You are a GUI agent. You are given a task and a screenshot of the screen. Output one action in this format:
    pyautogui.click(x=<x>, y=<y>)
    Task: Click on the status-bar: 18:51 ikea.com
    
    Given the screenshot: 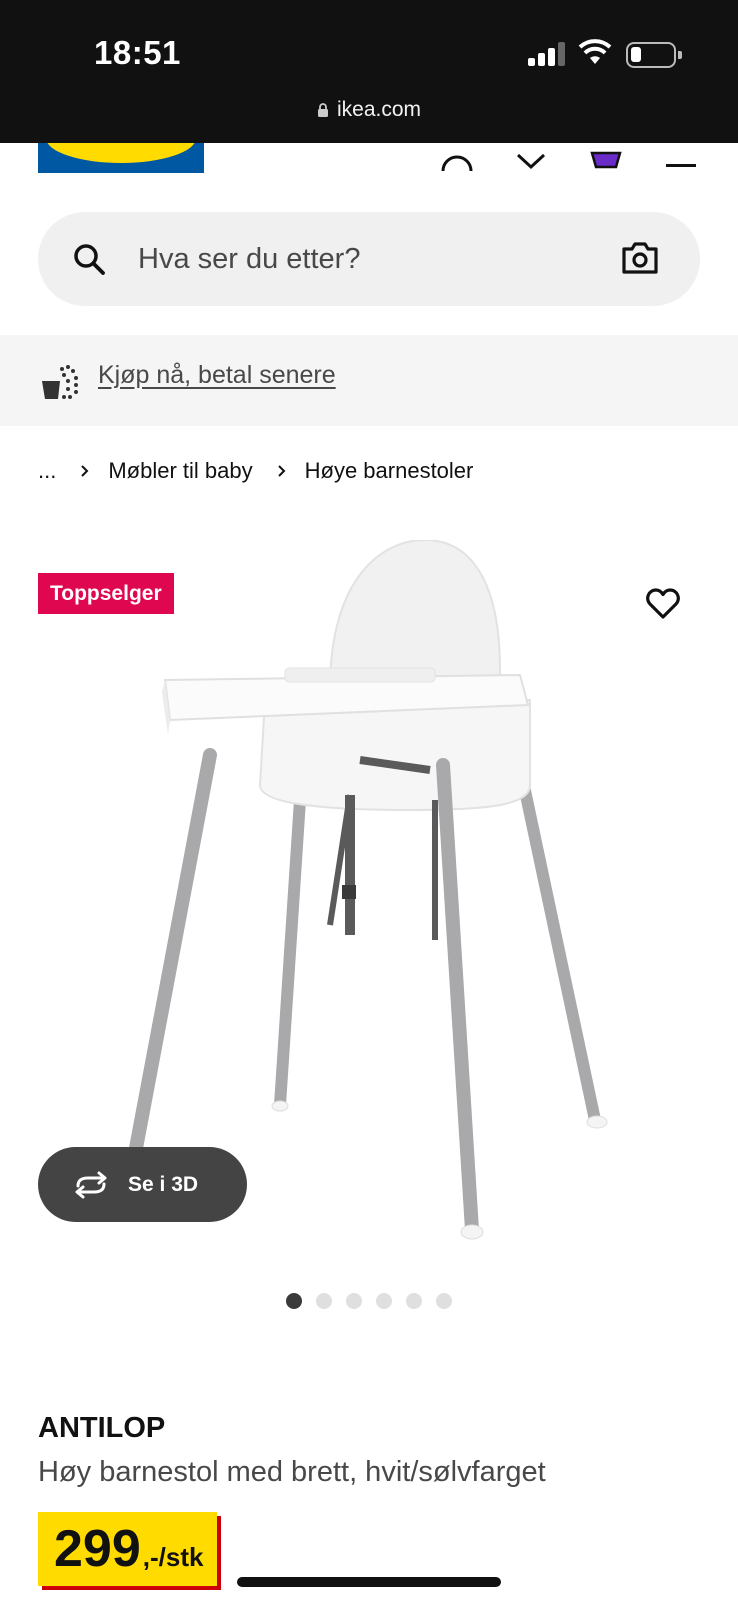 What is the action you would take?
    pyautogui.click(x=369, y=71)
    